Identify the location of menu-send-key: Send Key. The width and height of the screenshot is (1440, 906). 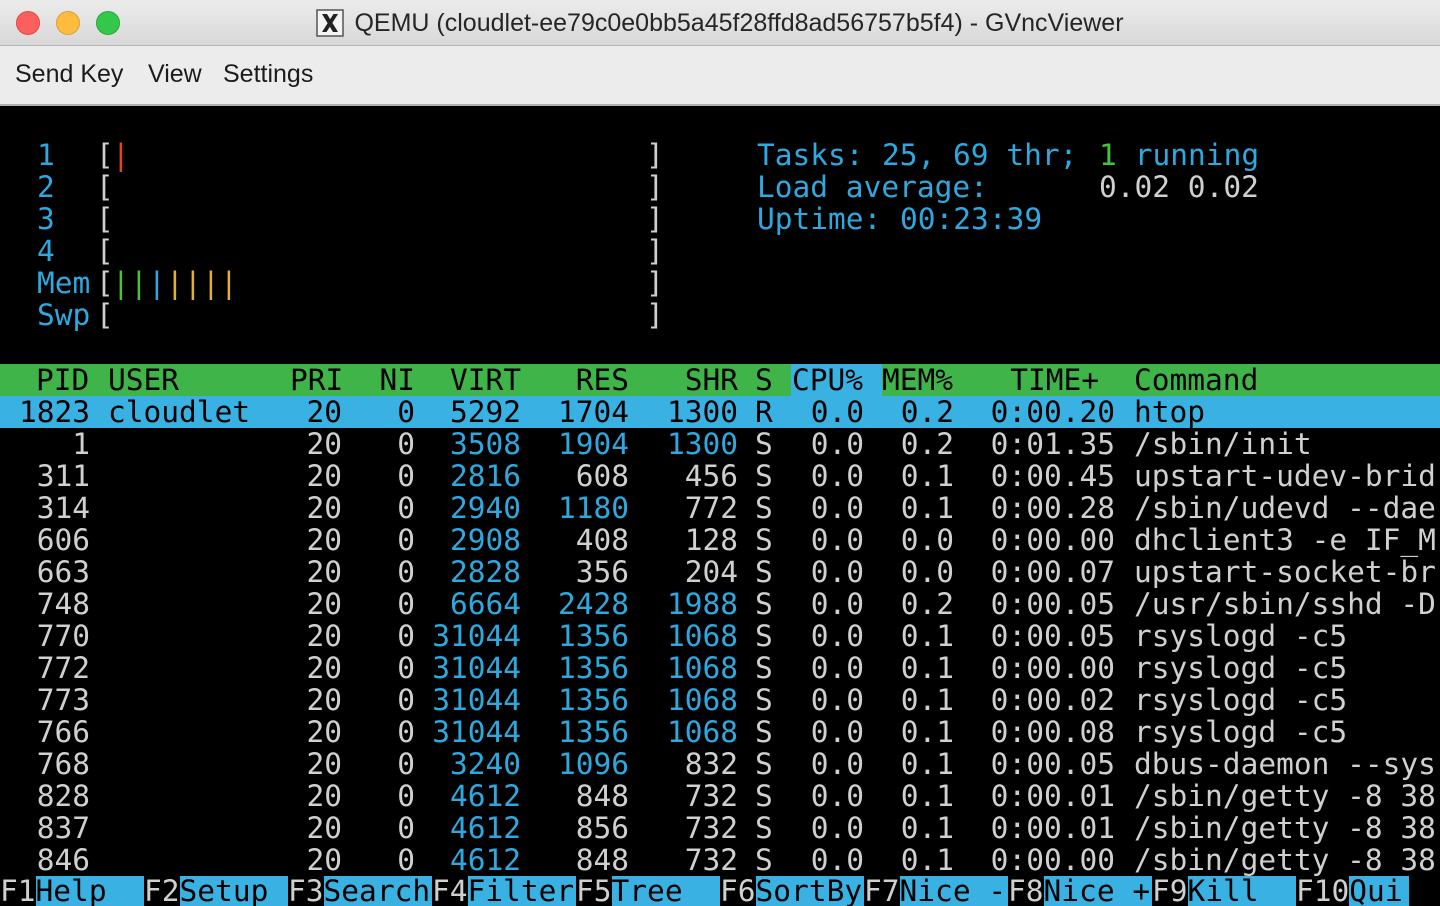
(69, 74).